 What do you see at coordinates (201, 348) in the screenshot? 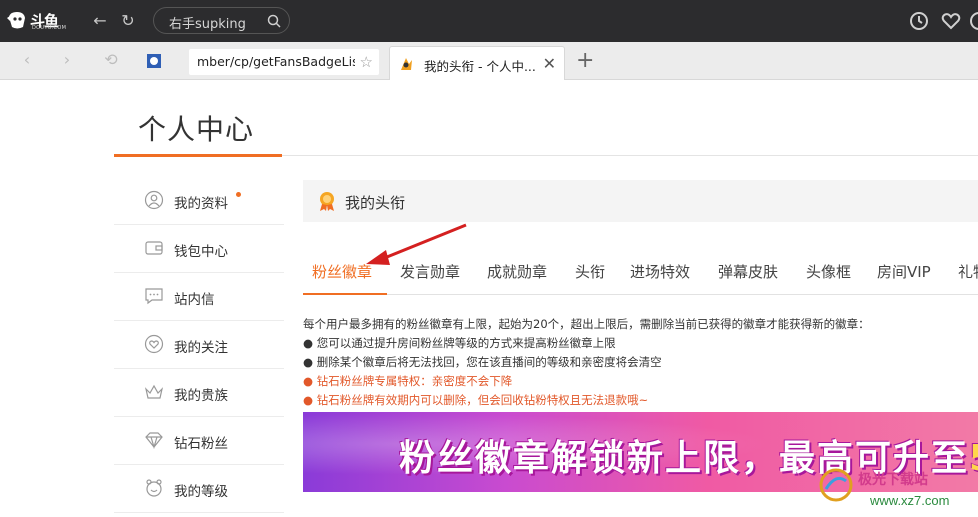
I see `sidebar-item-label: 我的关注` at bounding box center [201, 348].